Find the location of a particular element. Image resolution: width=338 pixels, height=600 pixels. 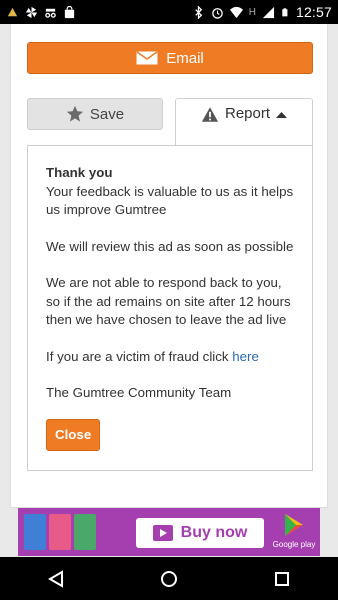

ad-banner: Buy now Google play is located at coordinates (169, 532).